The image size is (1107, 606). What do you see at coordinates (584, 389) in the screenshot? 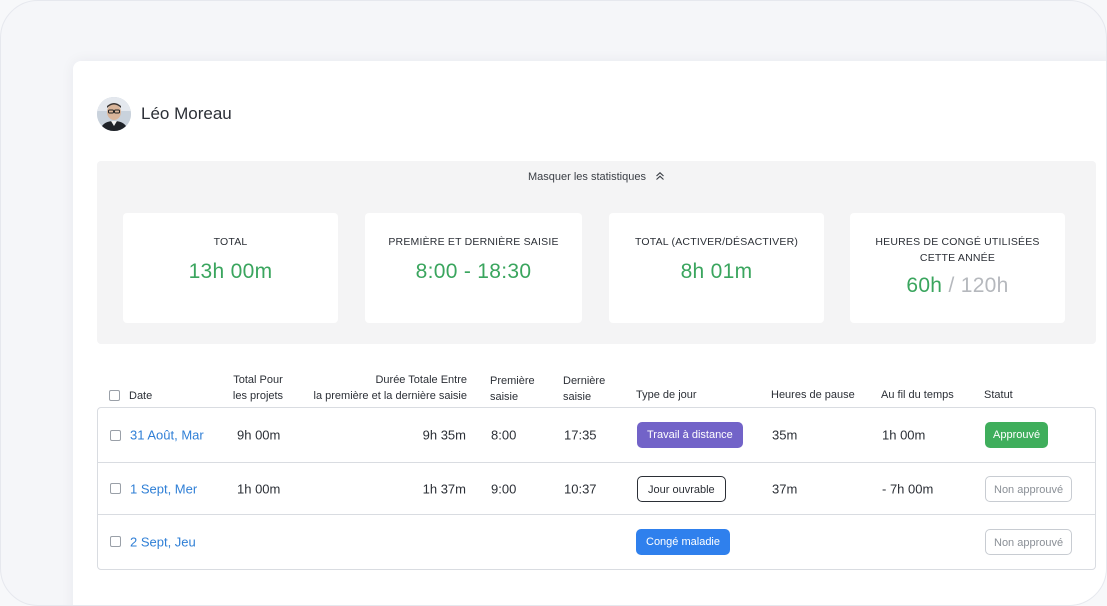
I see `header-last-entry: Dernière saisie` at bounding box center [584, 389].